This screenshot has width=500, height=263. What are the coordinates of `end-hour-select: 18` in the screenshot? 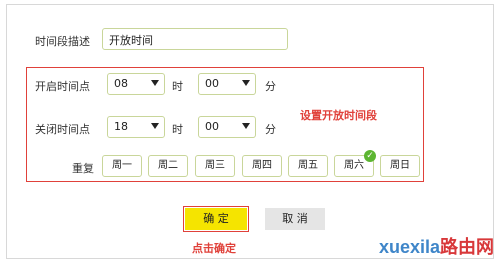 It's located at (136, 127).